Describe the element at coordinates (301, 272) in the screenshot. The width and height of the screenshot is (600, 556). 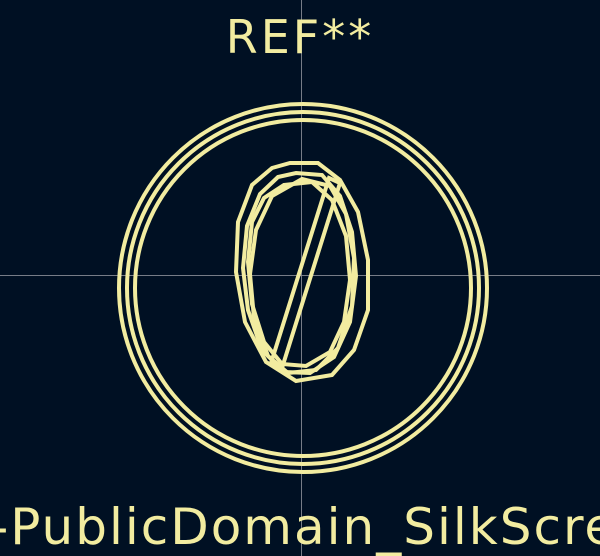
I see `cc-public-domain-zero-icon` at that location.